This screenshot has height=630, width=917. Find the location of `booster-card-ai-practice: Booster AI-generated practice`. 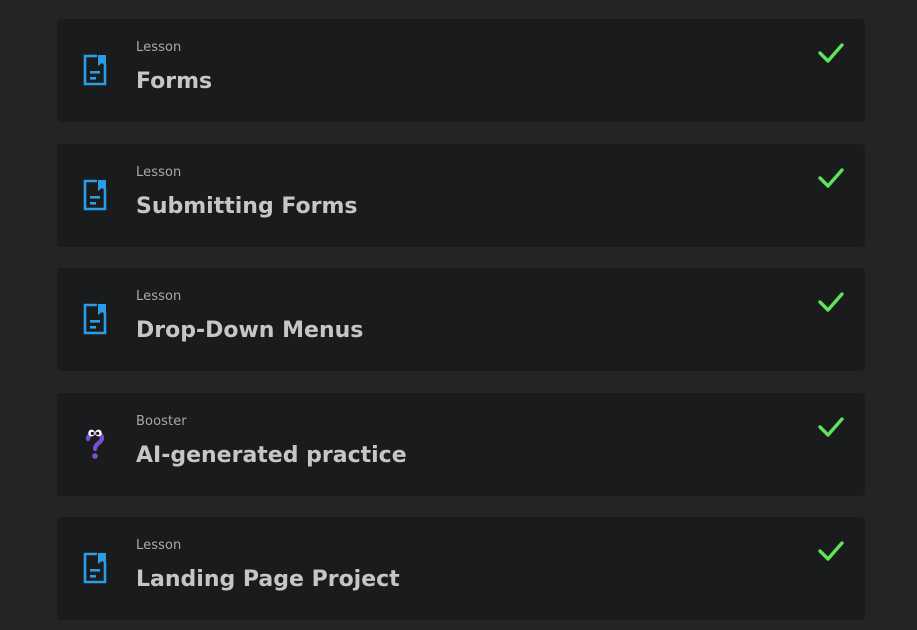

booster-card-ai-practice: Booster AI-generated practice is located at coordinates (461, 444).